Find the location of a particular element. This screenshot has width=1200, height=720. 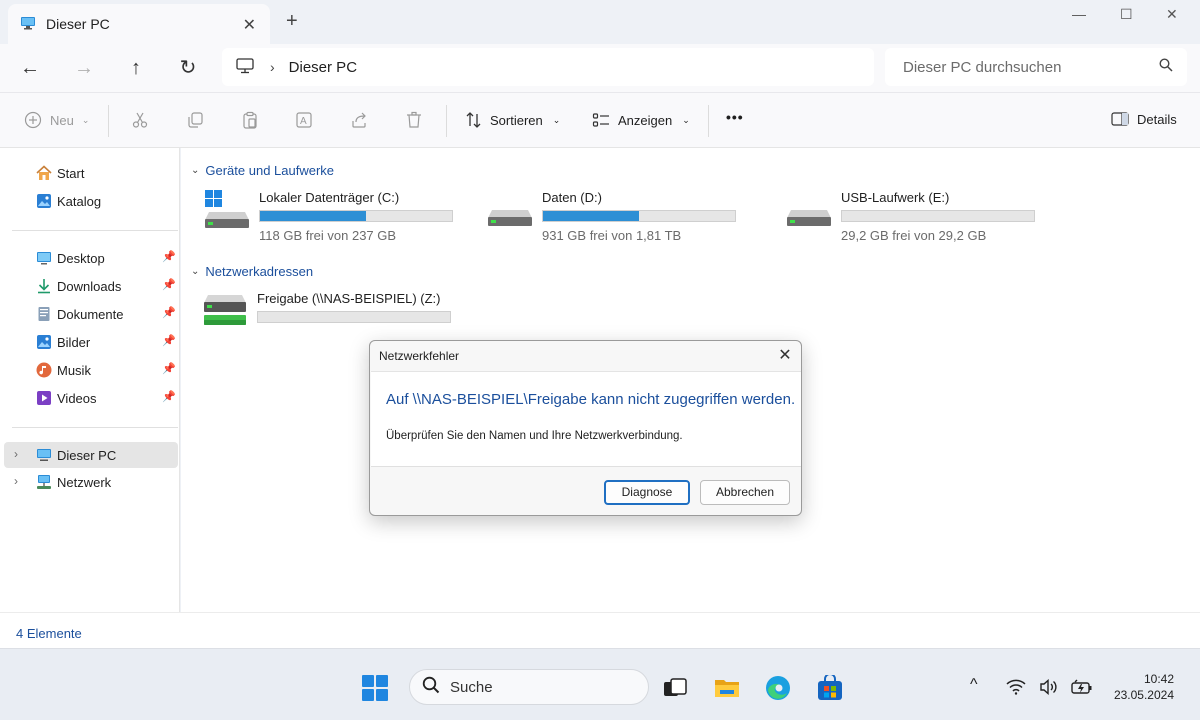

copy-button is located at coordinates (195, 120).